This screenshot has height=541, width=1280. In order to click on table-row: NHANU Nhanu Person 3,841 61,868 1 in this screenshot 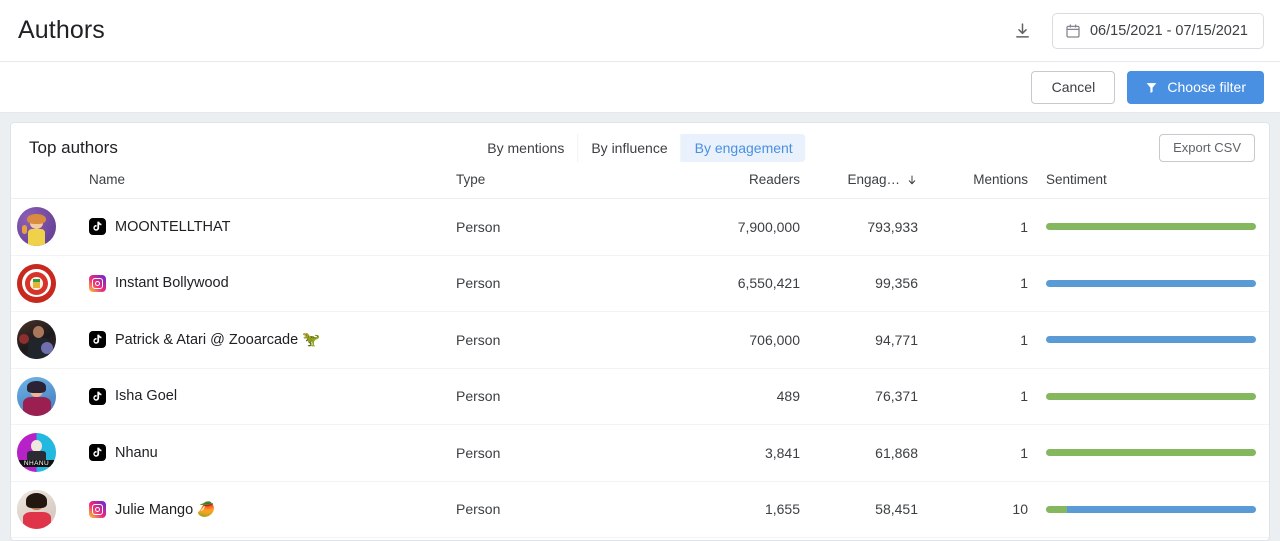, I will do `click(640, 453)`.